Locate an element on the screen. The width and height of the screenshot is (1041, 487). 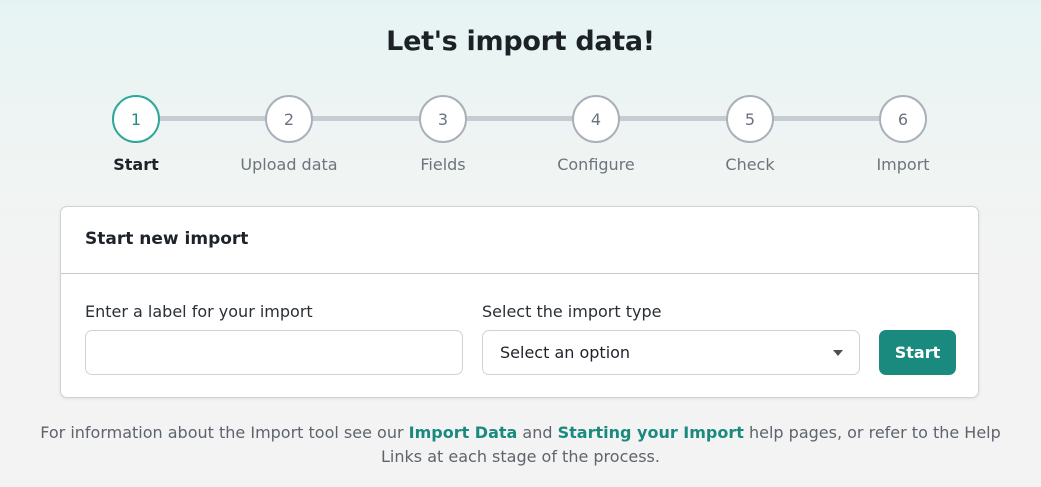
step-check: 5 Check is located at coordinates (750, 134).